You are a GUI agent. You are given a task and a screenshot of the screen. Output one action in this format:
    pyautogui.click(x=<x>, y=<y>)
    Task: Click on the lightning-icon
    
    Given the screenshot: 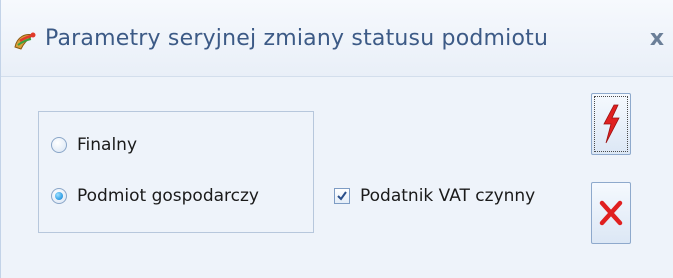 What is the action you would take?
    pyautogui.click(x=611, y=124)
    